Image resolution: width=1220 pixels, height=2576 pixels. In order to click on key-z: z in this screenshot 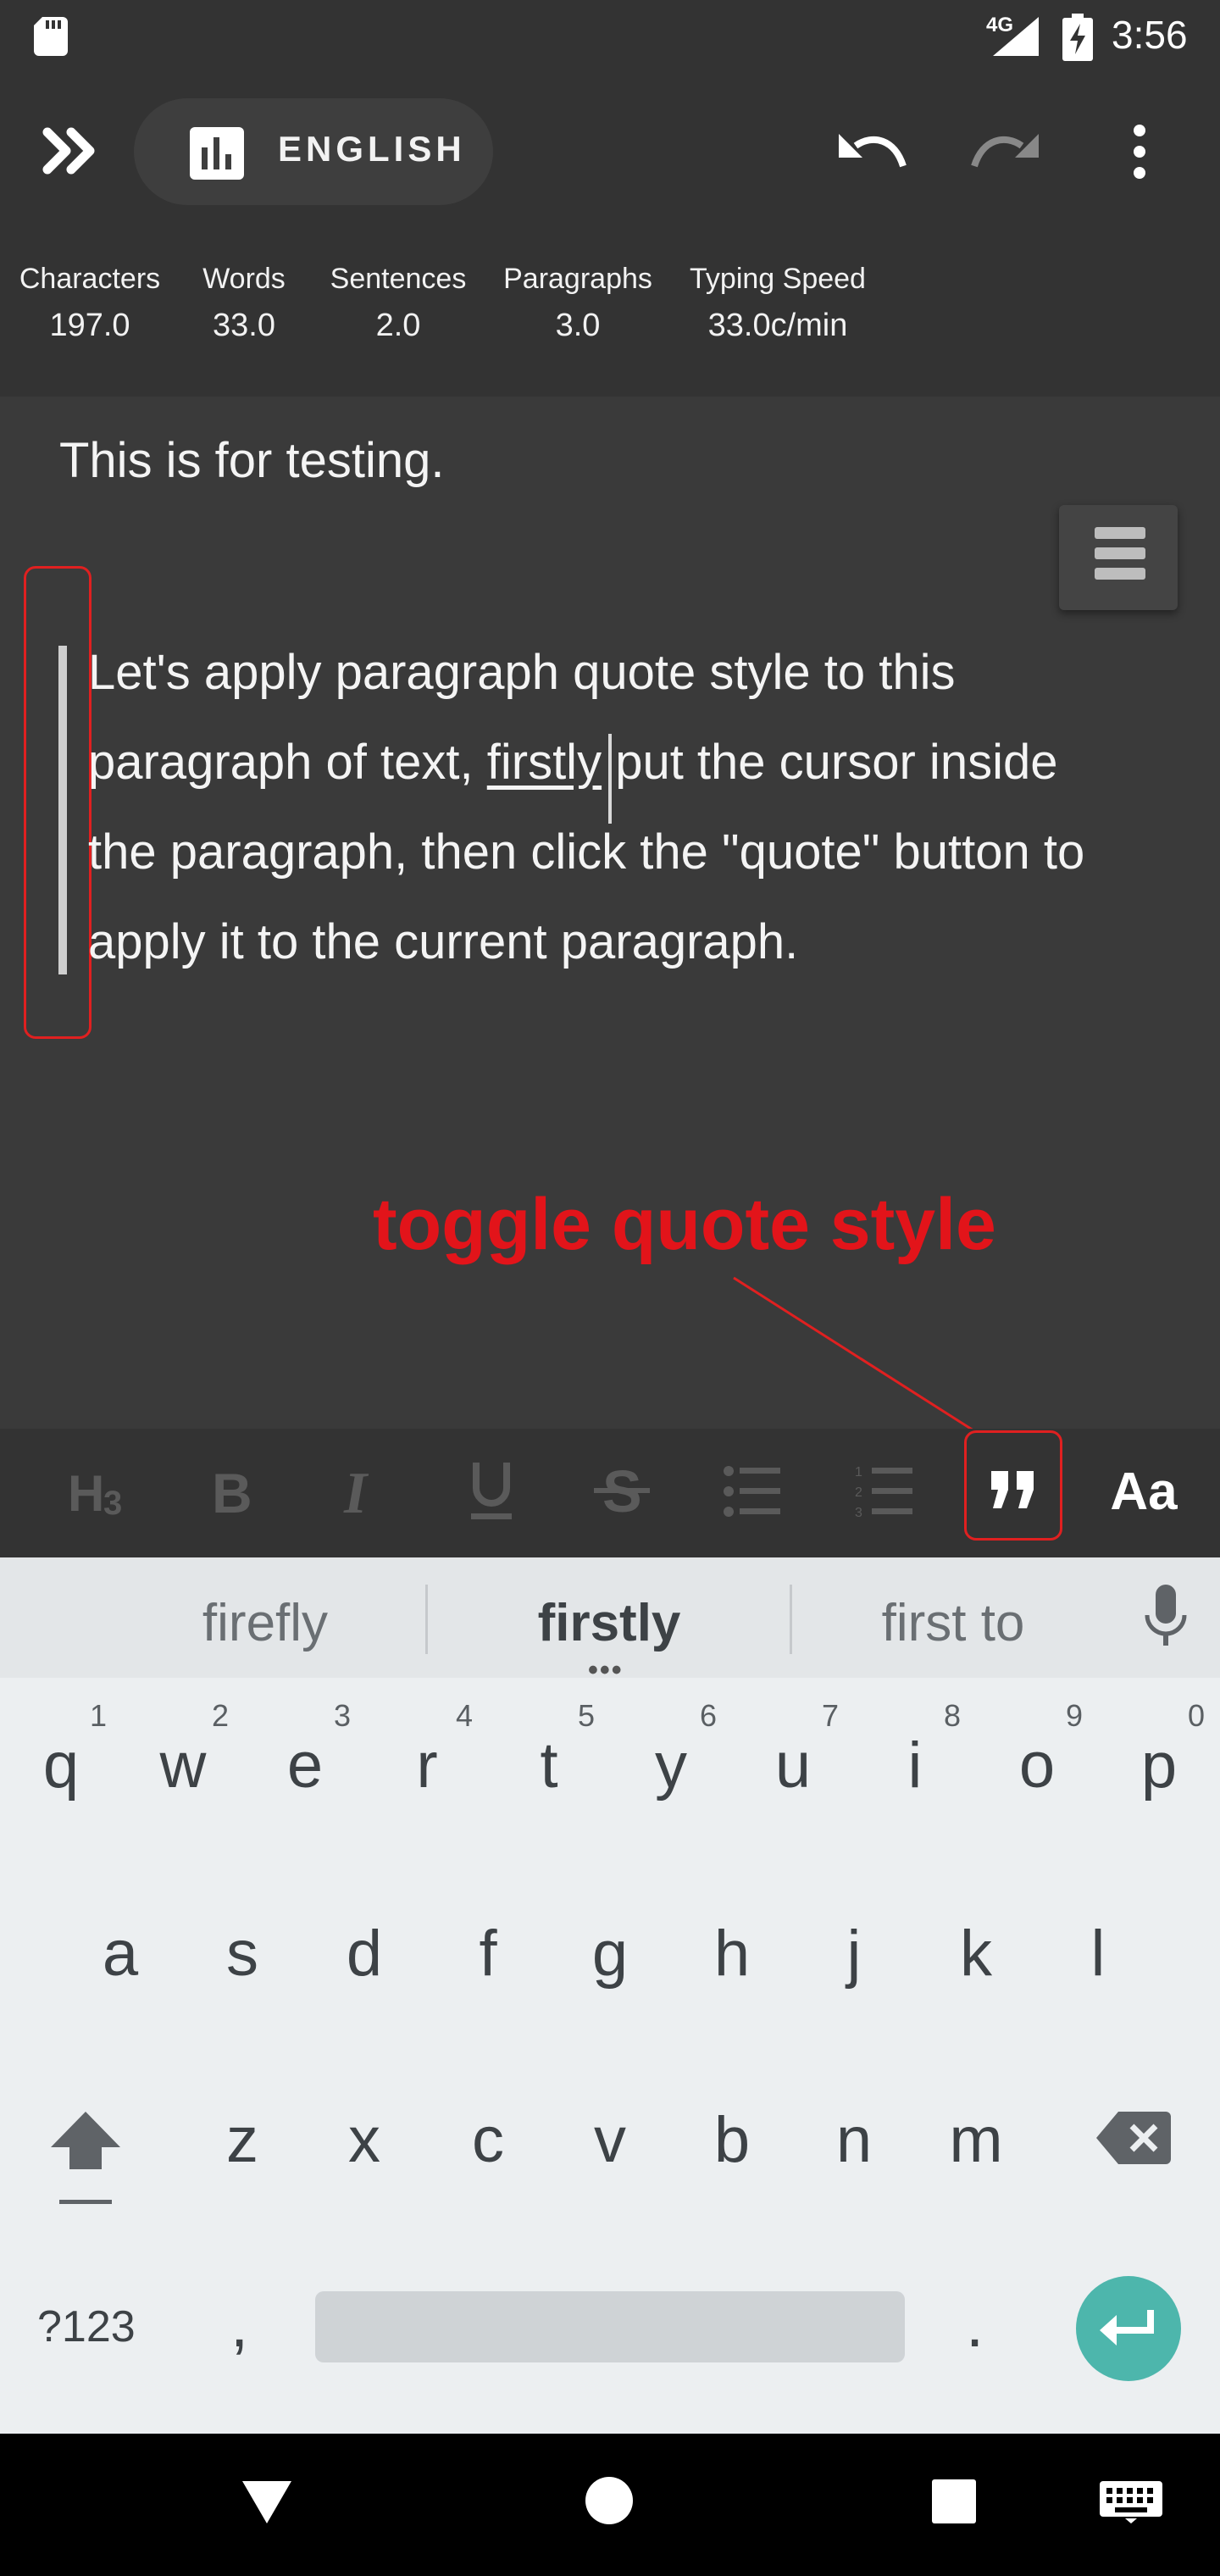, I will do `click(242, 2140)`.